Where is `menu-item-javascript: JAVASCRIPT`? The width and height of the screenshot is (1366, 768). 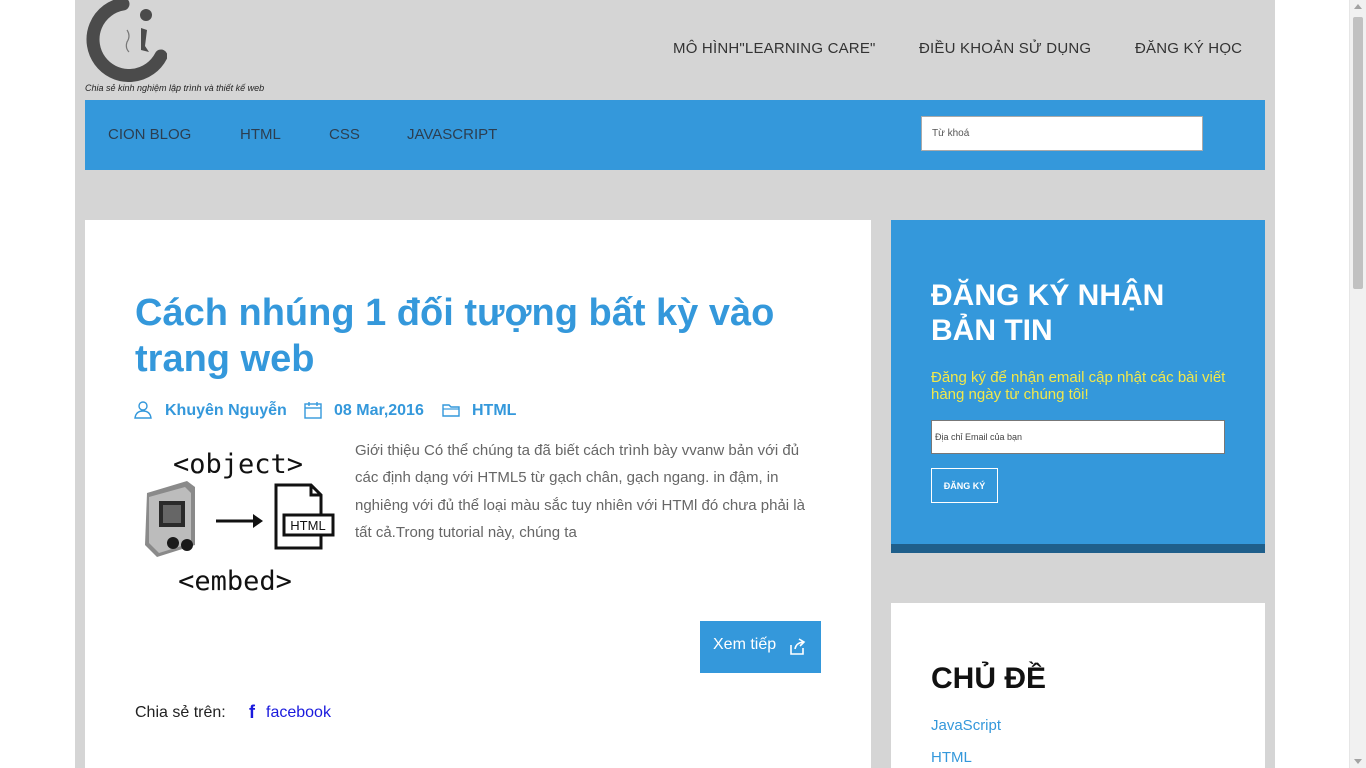 menu-item-javascript: JAVASCRIPT is located at coordinates (452, 134).